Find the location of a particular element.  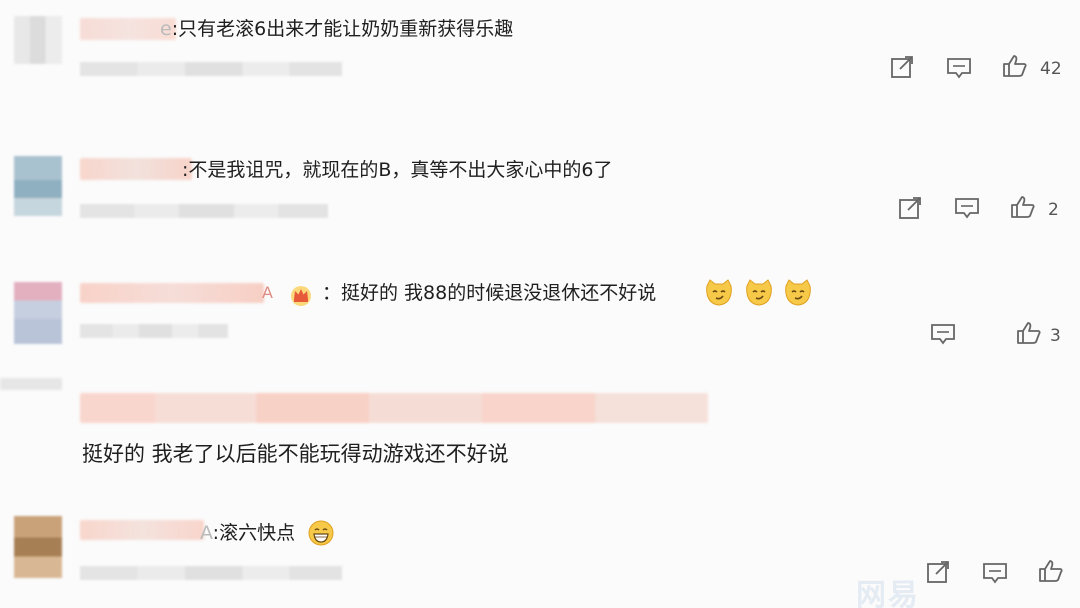

comment-text: e:只有老滚6出来才能让奶奶重新获得乐趣 is located at coordinates (337, 29).